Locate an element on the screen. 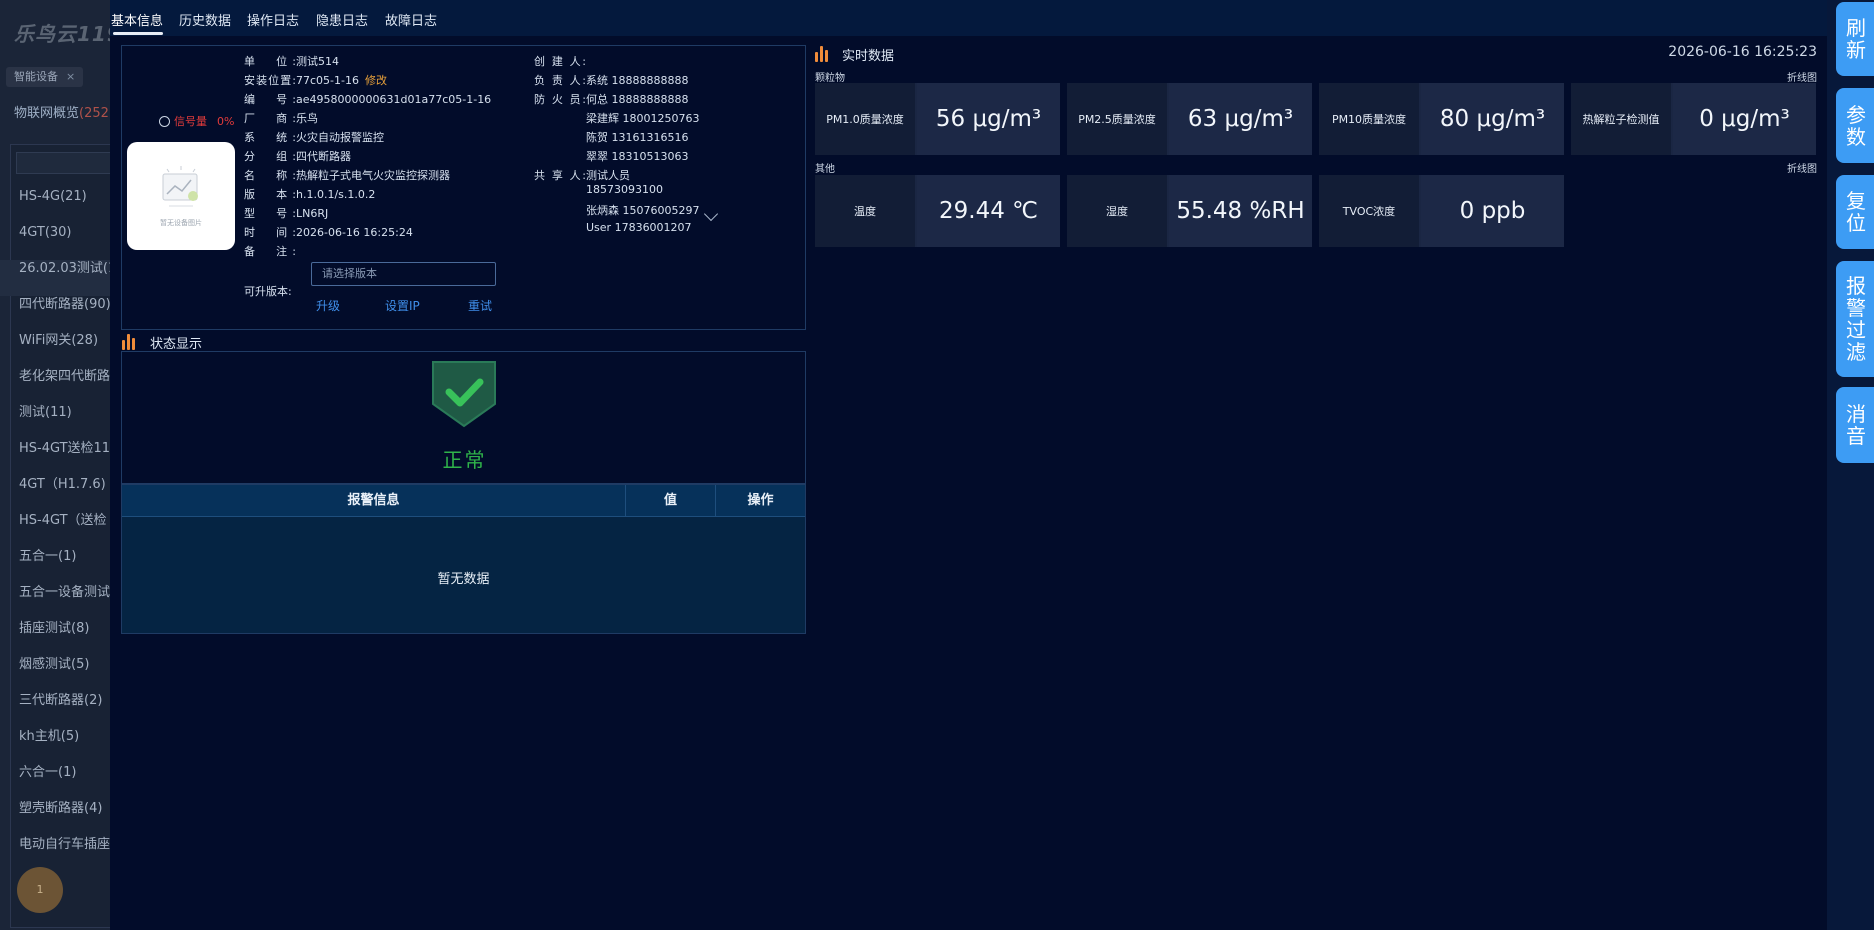 The image size is (1874, 930). person-value: 18573093100 is located at coordinates (624, 189).